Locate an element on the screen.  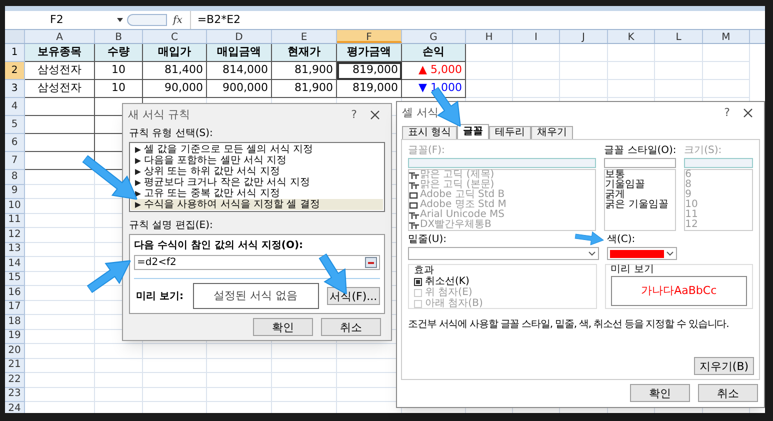
column-header: L is located at coordinates (679, 36).